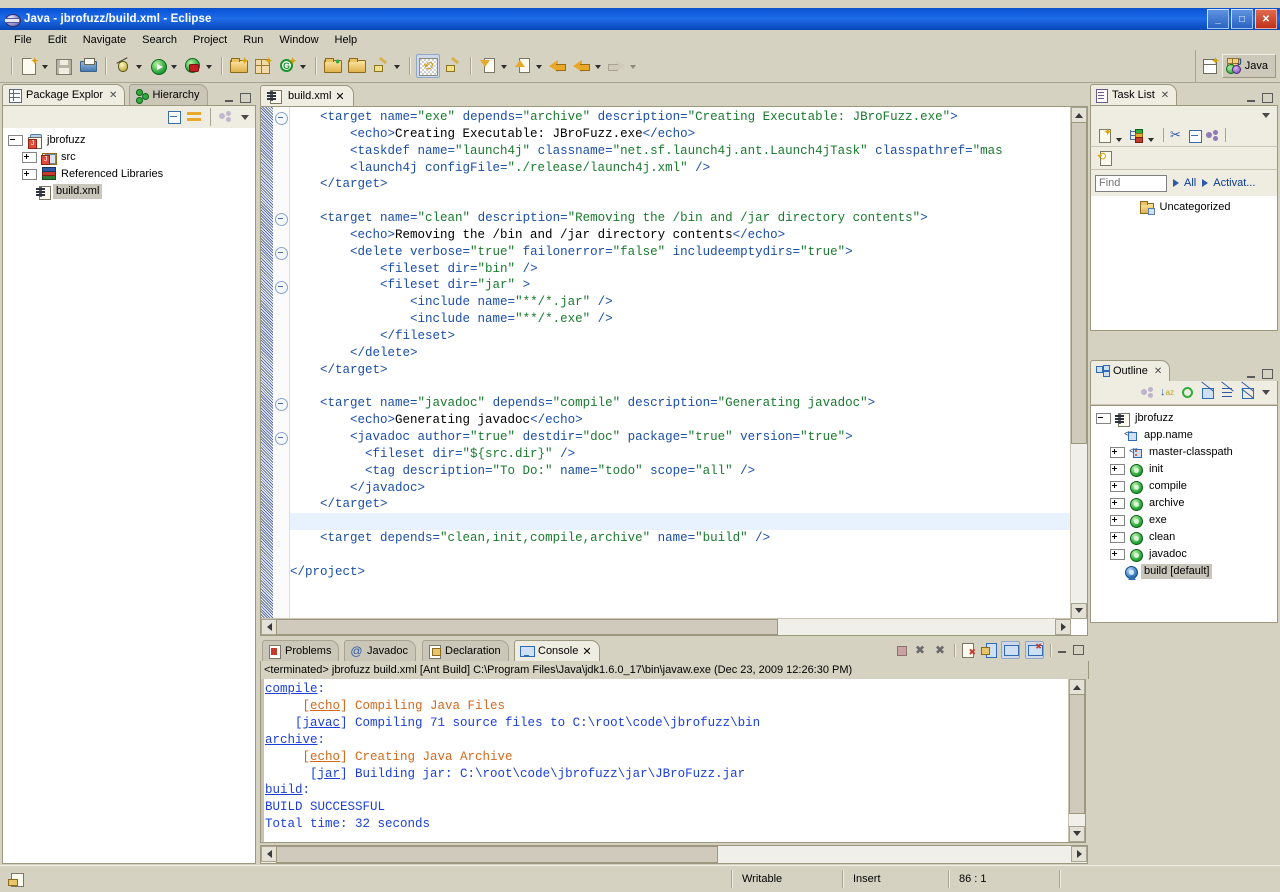 Image resolution: width=1280 pixels, height=892 pixels. What do you see at coordinates (209, 66) in the screenshot?
I see `external-tools-dropdown-icon` at bounding box center [209, 66].